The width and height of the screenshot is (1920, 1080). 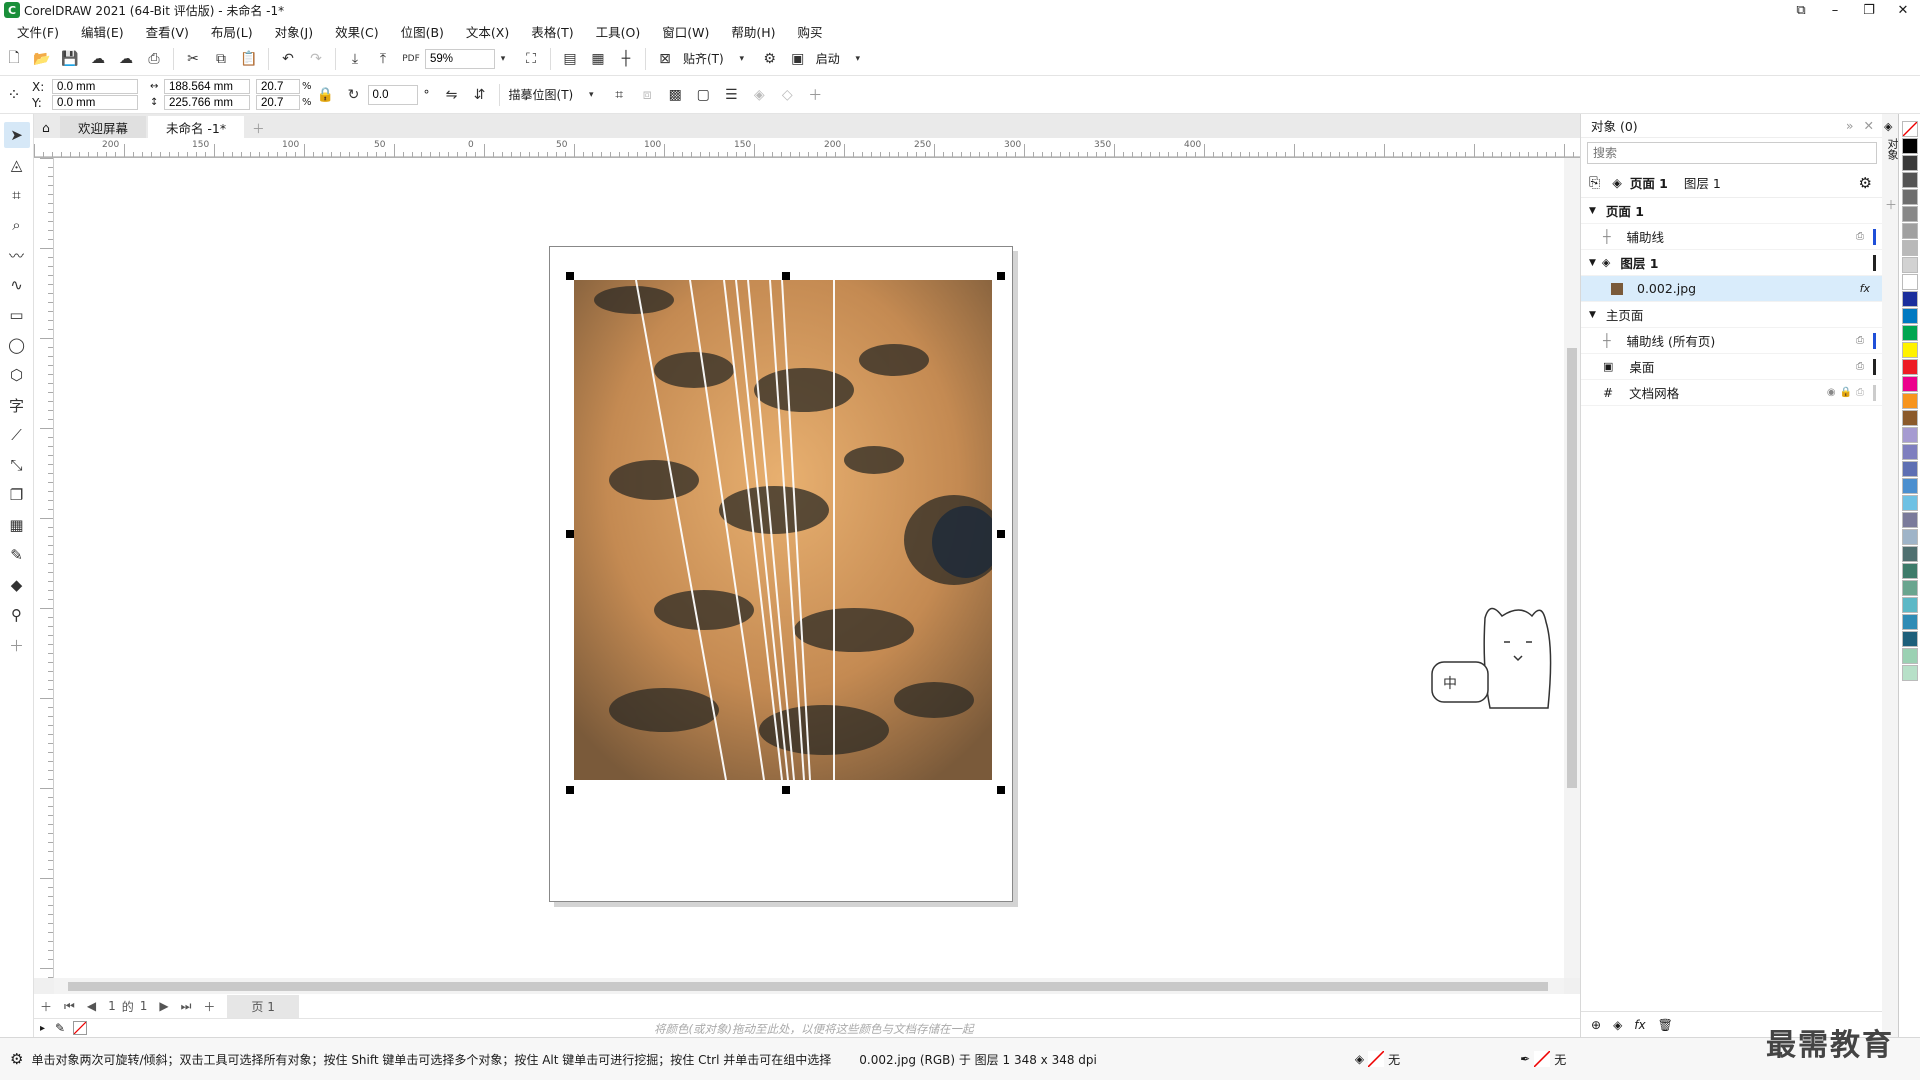 What do you see at coordinates (541, 94) in the screenshot?
I see `trace-bitmap-dropdown: 描摹位图(T)` at bounding box center [541, 94].